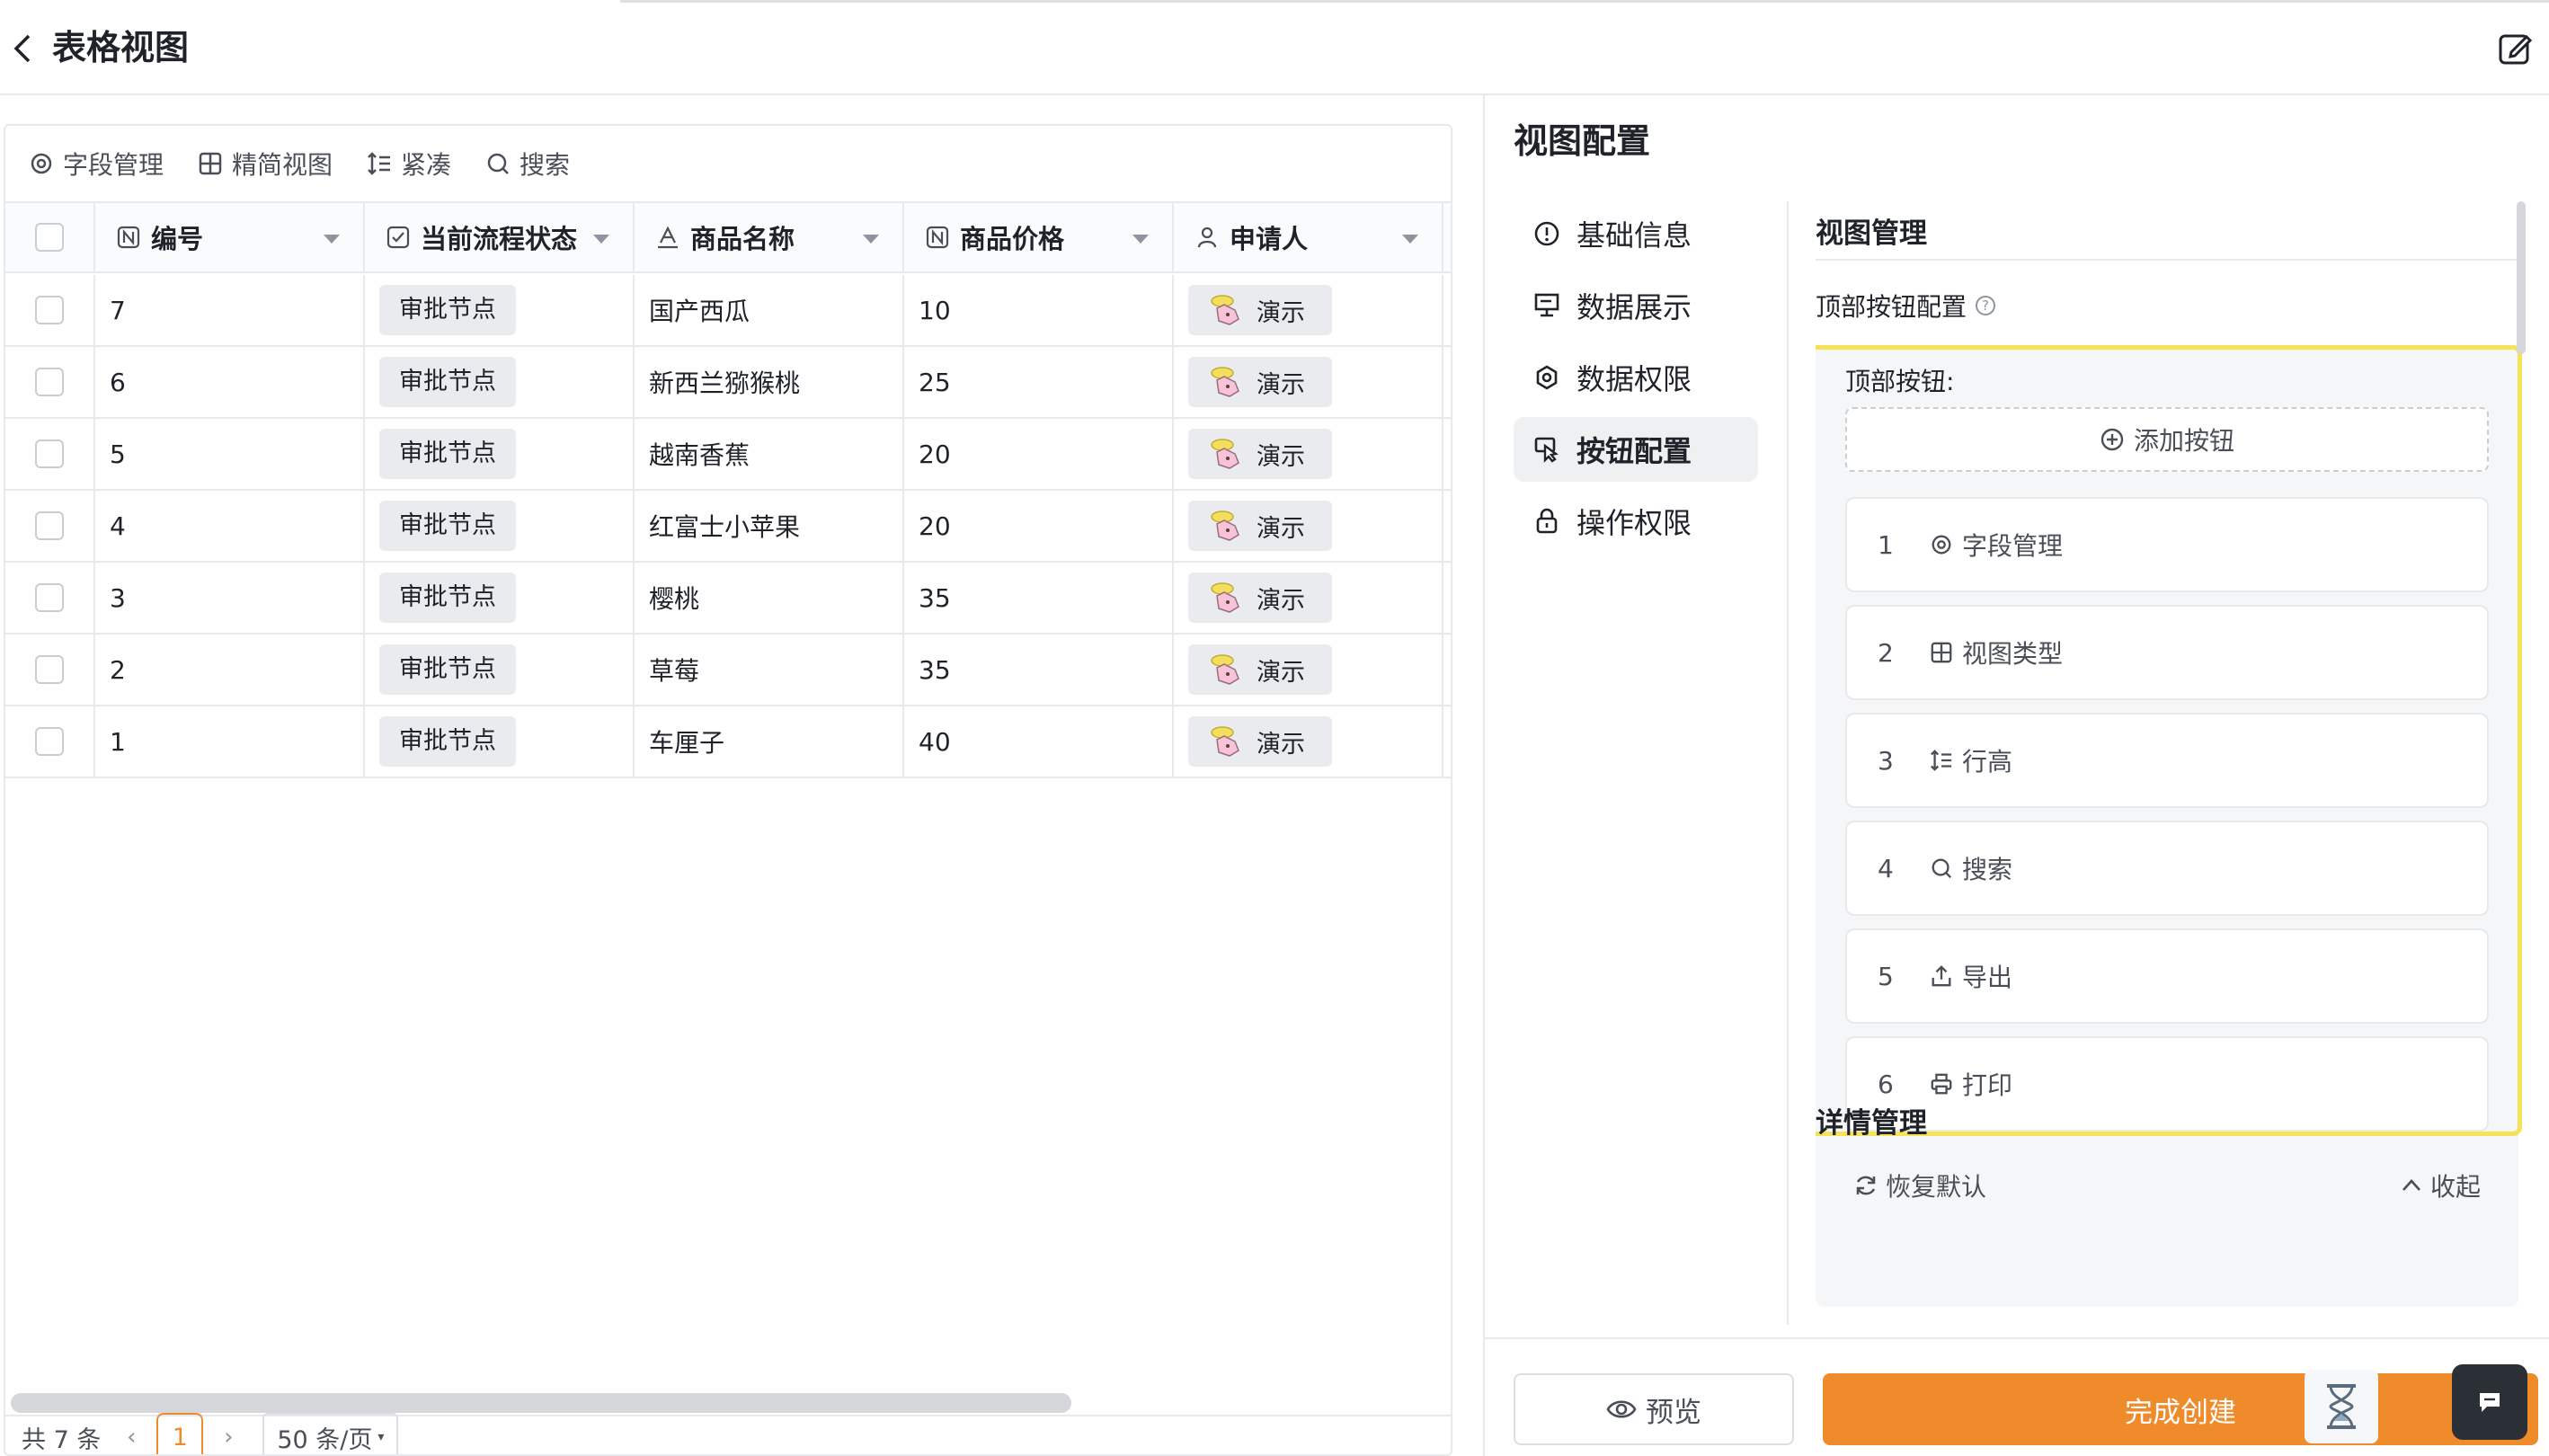  What do you see at coordinates (2440, 1185) in the screenshot?
I see `collapse-button: 收起` at bounding box center [2440, 1185].